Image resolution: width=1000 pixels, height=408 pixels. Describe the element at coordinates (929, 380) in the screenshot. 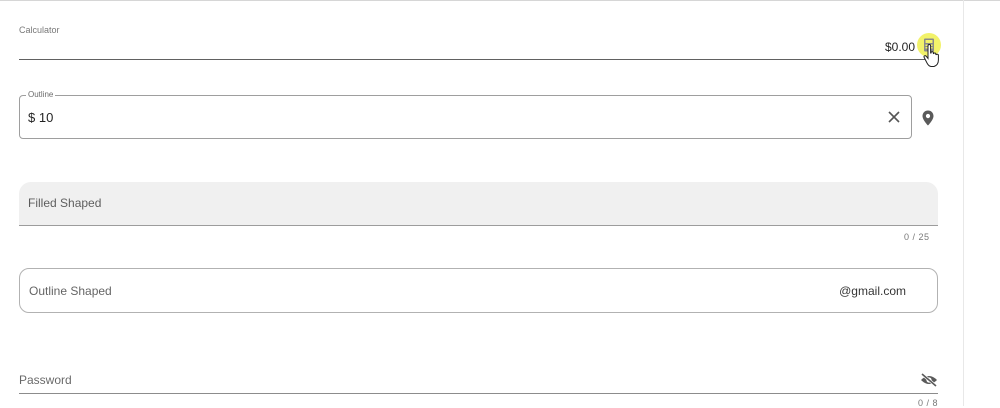

I see `eye-off-icon` at that location.